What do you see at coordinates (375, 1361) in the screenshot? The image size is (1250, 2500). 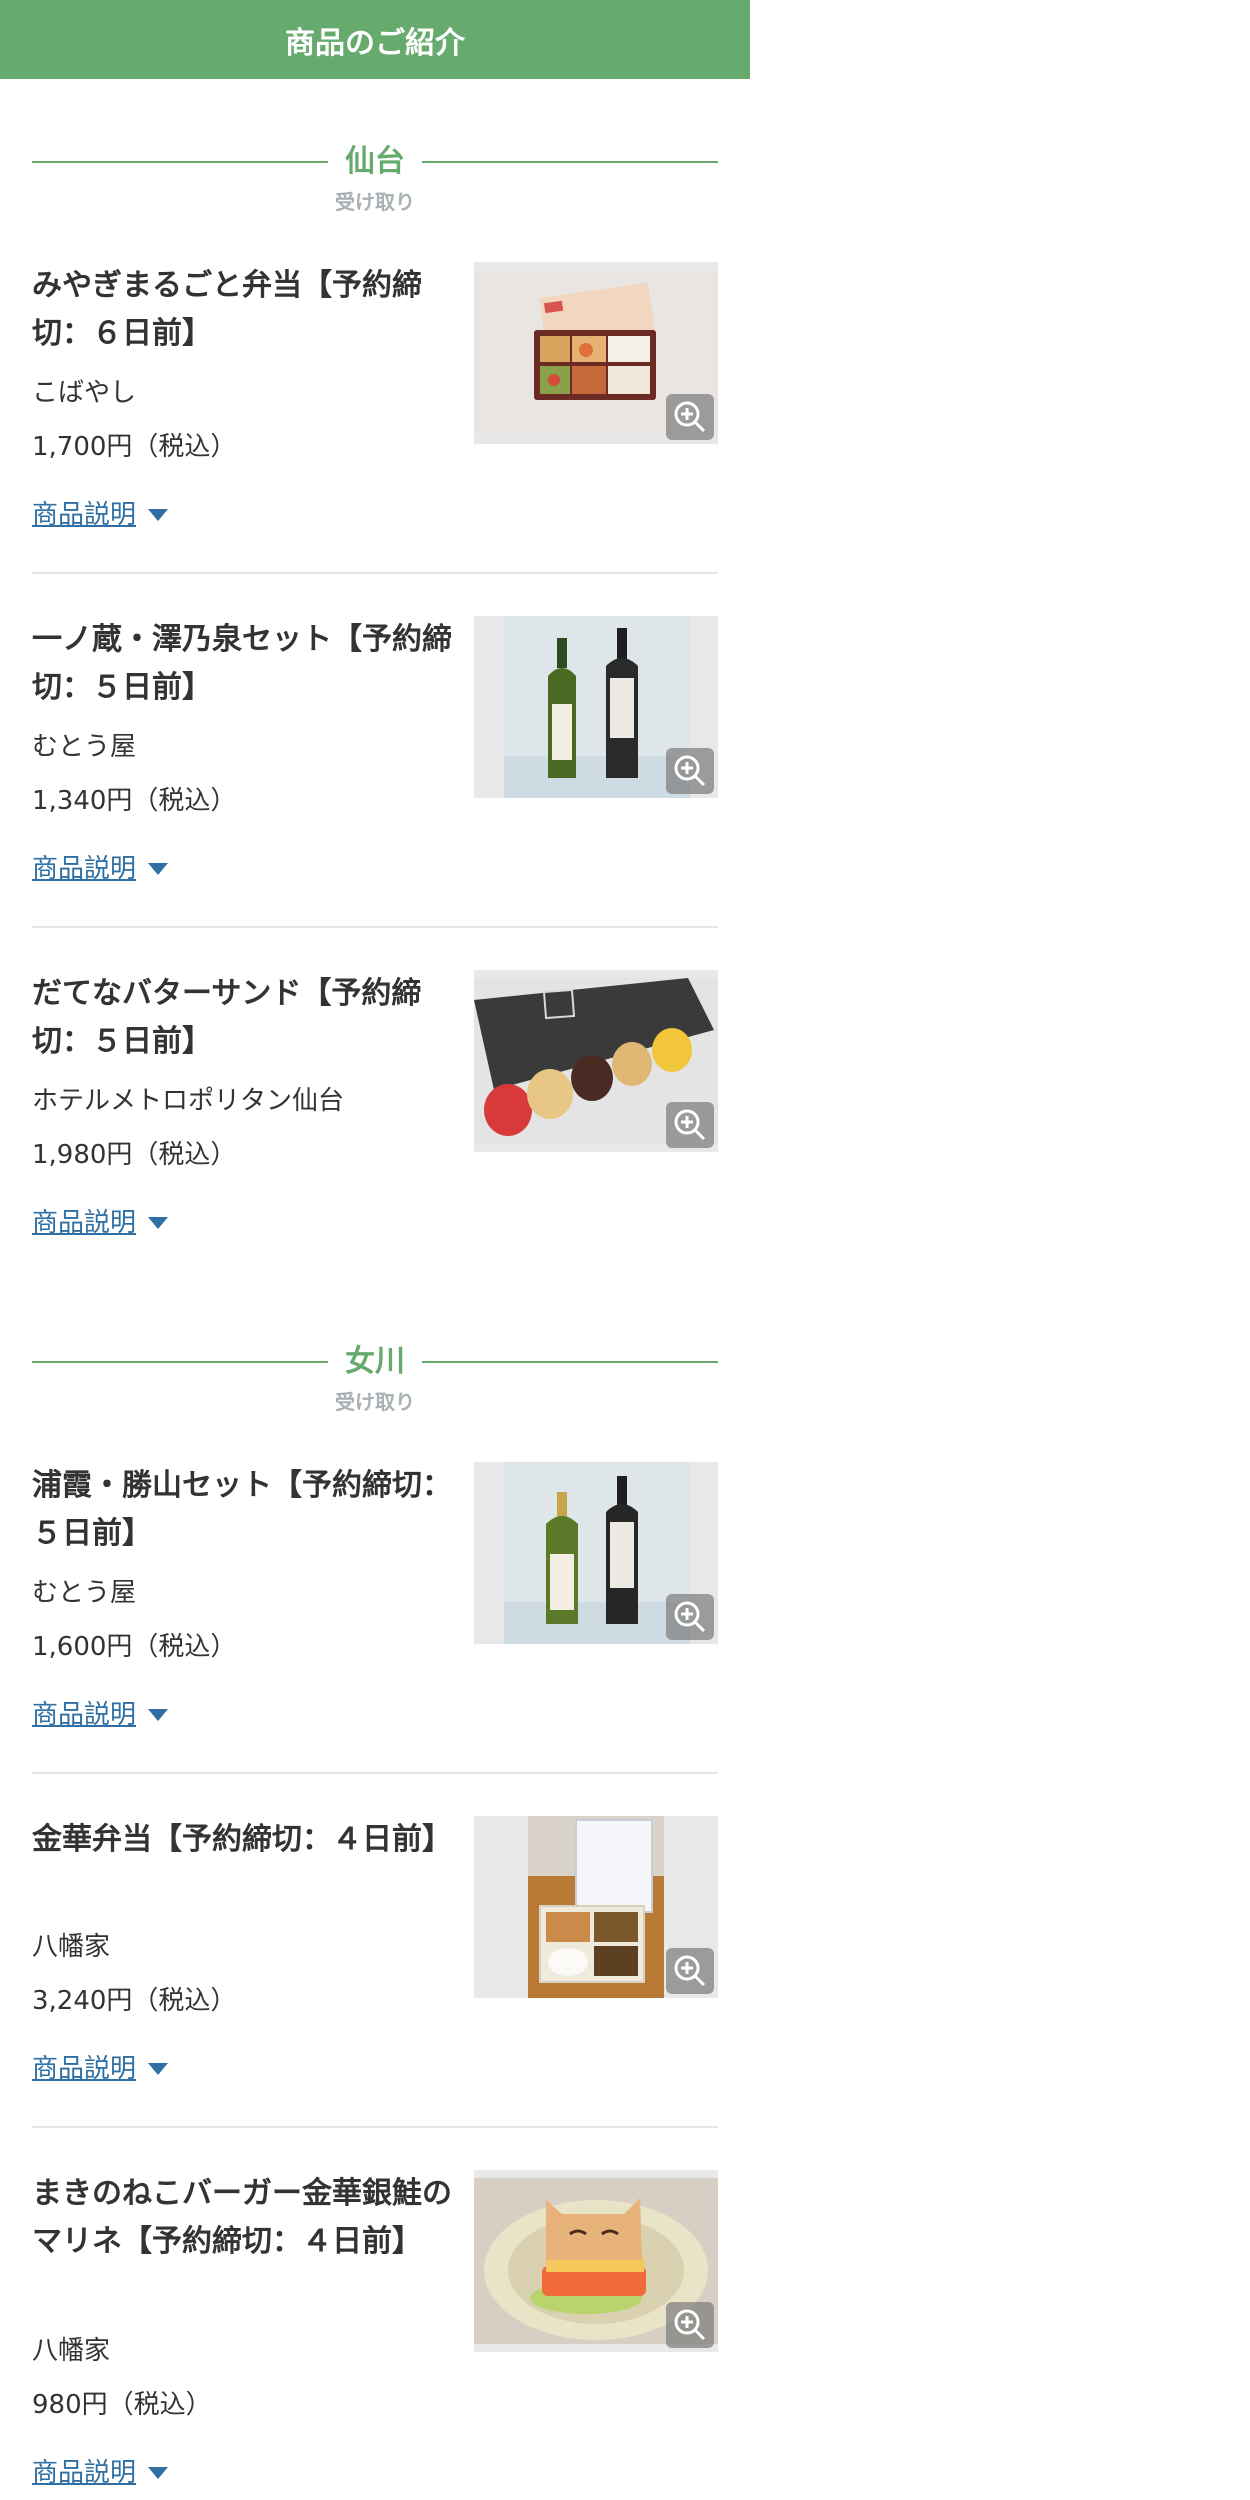 I see `section-title: 女川` at bounding box center [375, 1361].